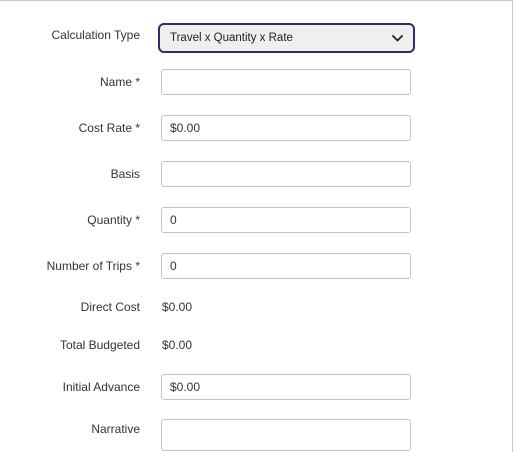 The image size is (514, 452). What do you see at coordinates (93, 266) in the screenshot?
I see `number-of-trips-label: Number of Trips *` at bounding box center [93, 266].